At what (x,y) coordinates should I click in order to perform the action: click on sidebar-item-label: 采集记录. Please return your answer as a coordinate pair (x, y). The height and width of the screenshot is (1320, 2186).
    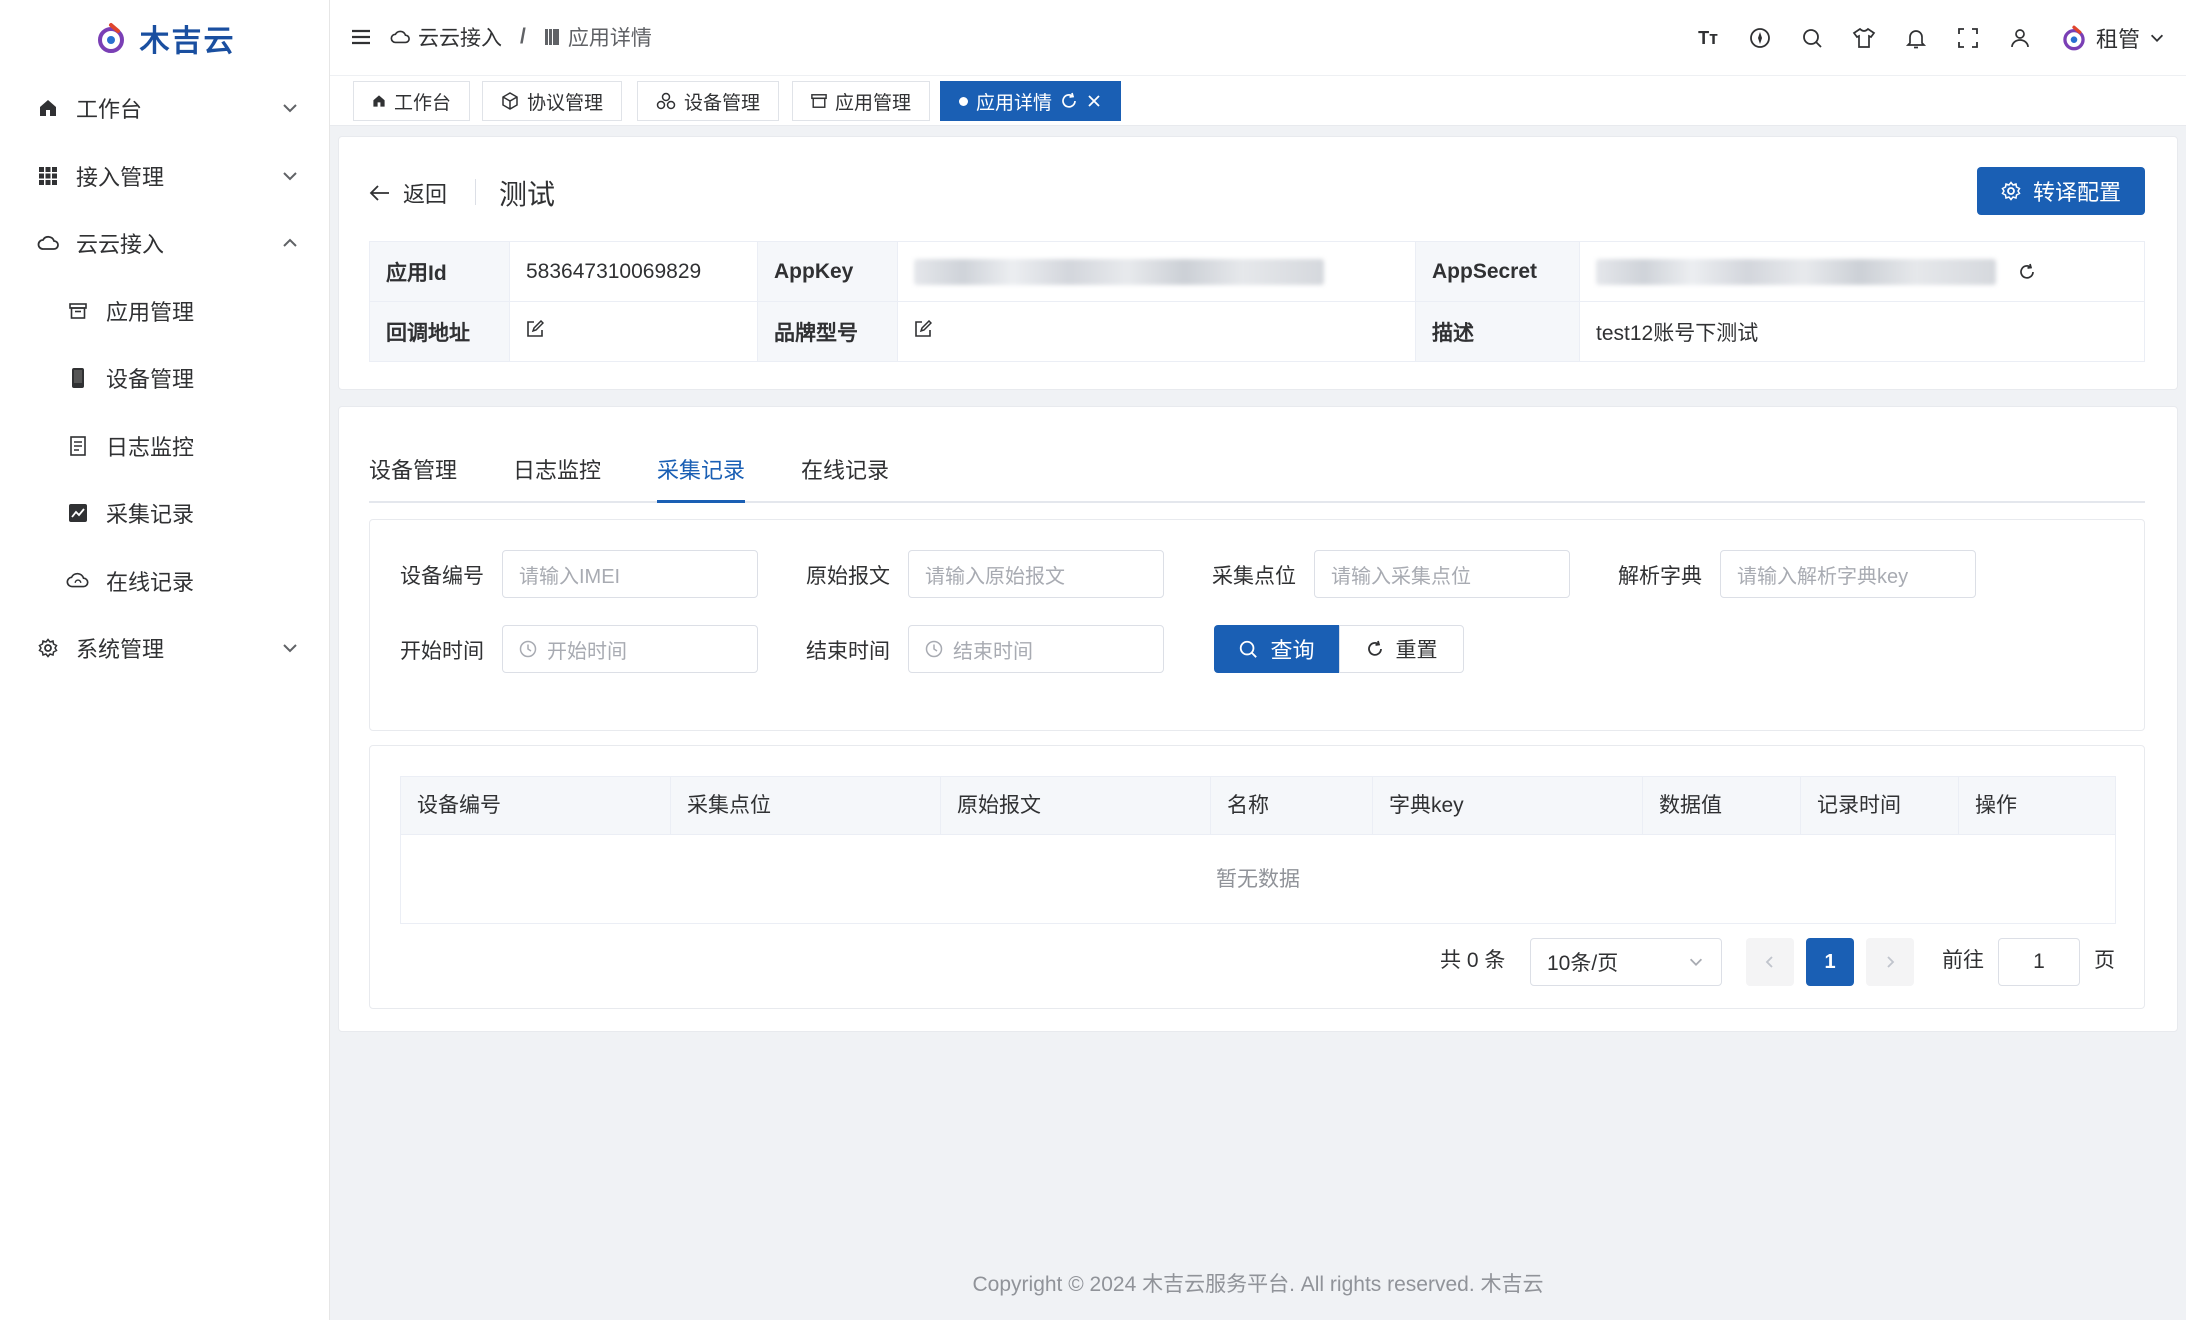
    Looking at the image, I should click on (150, 514).